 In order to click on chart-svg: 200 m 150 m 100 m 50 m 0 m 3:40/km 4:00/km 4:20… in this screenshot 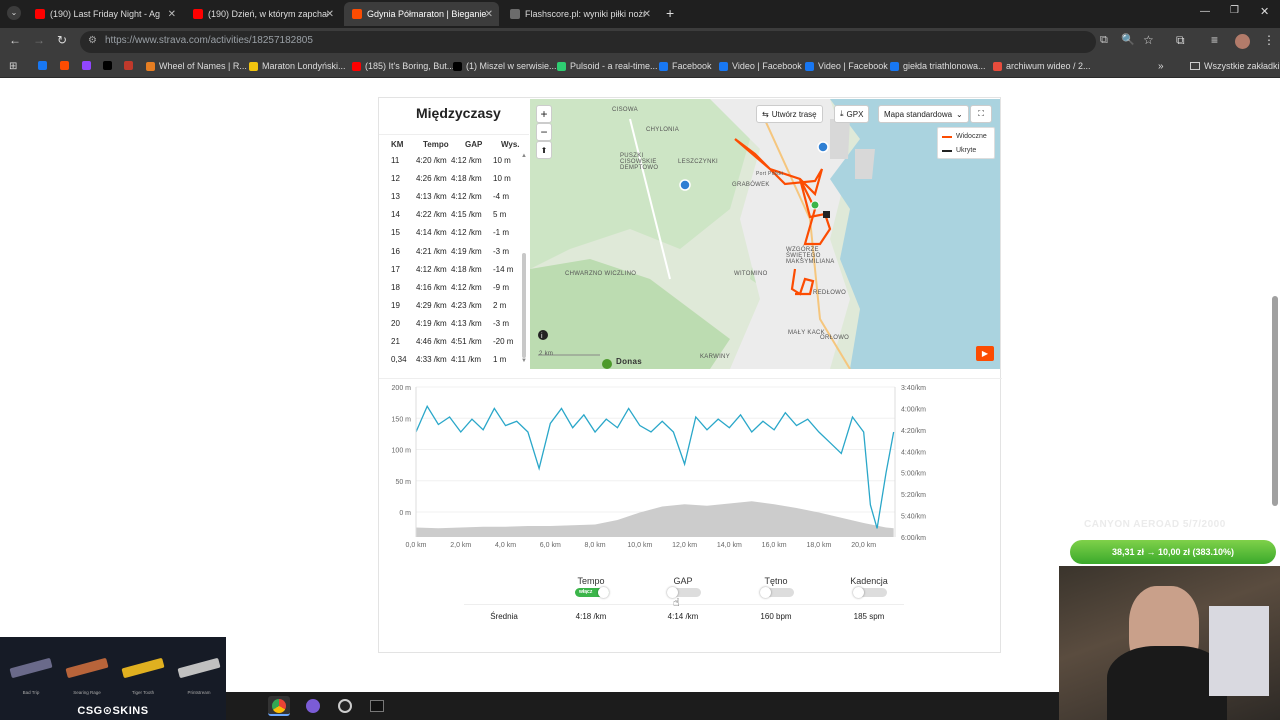, I will do `click(659, 467)`.